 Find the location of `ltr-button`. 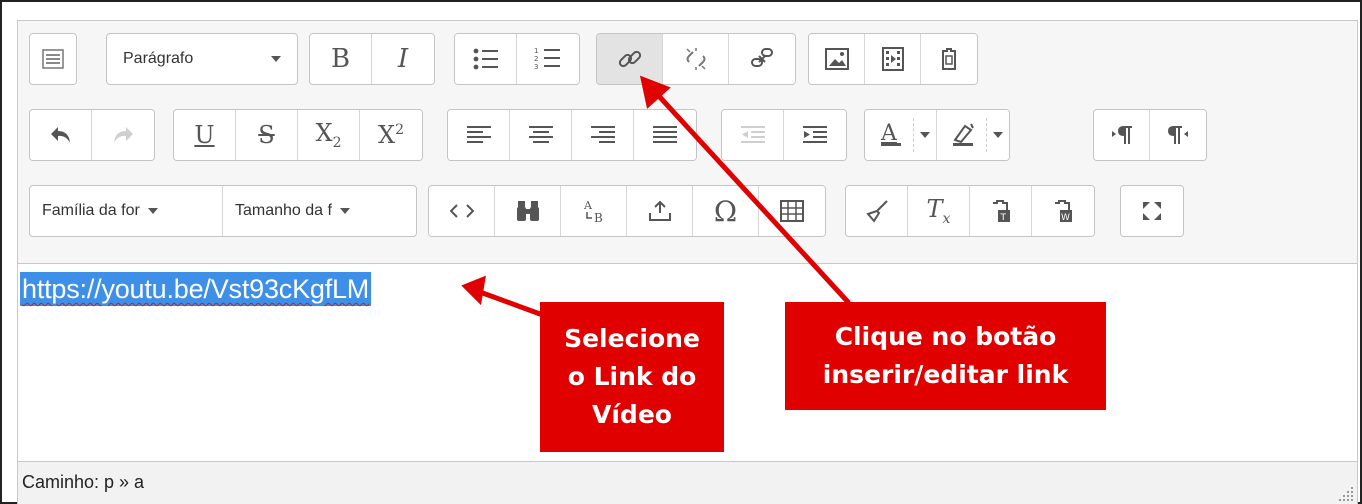

ltr-button is located at coordinates (1122, 135).